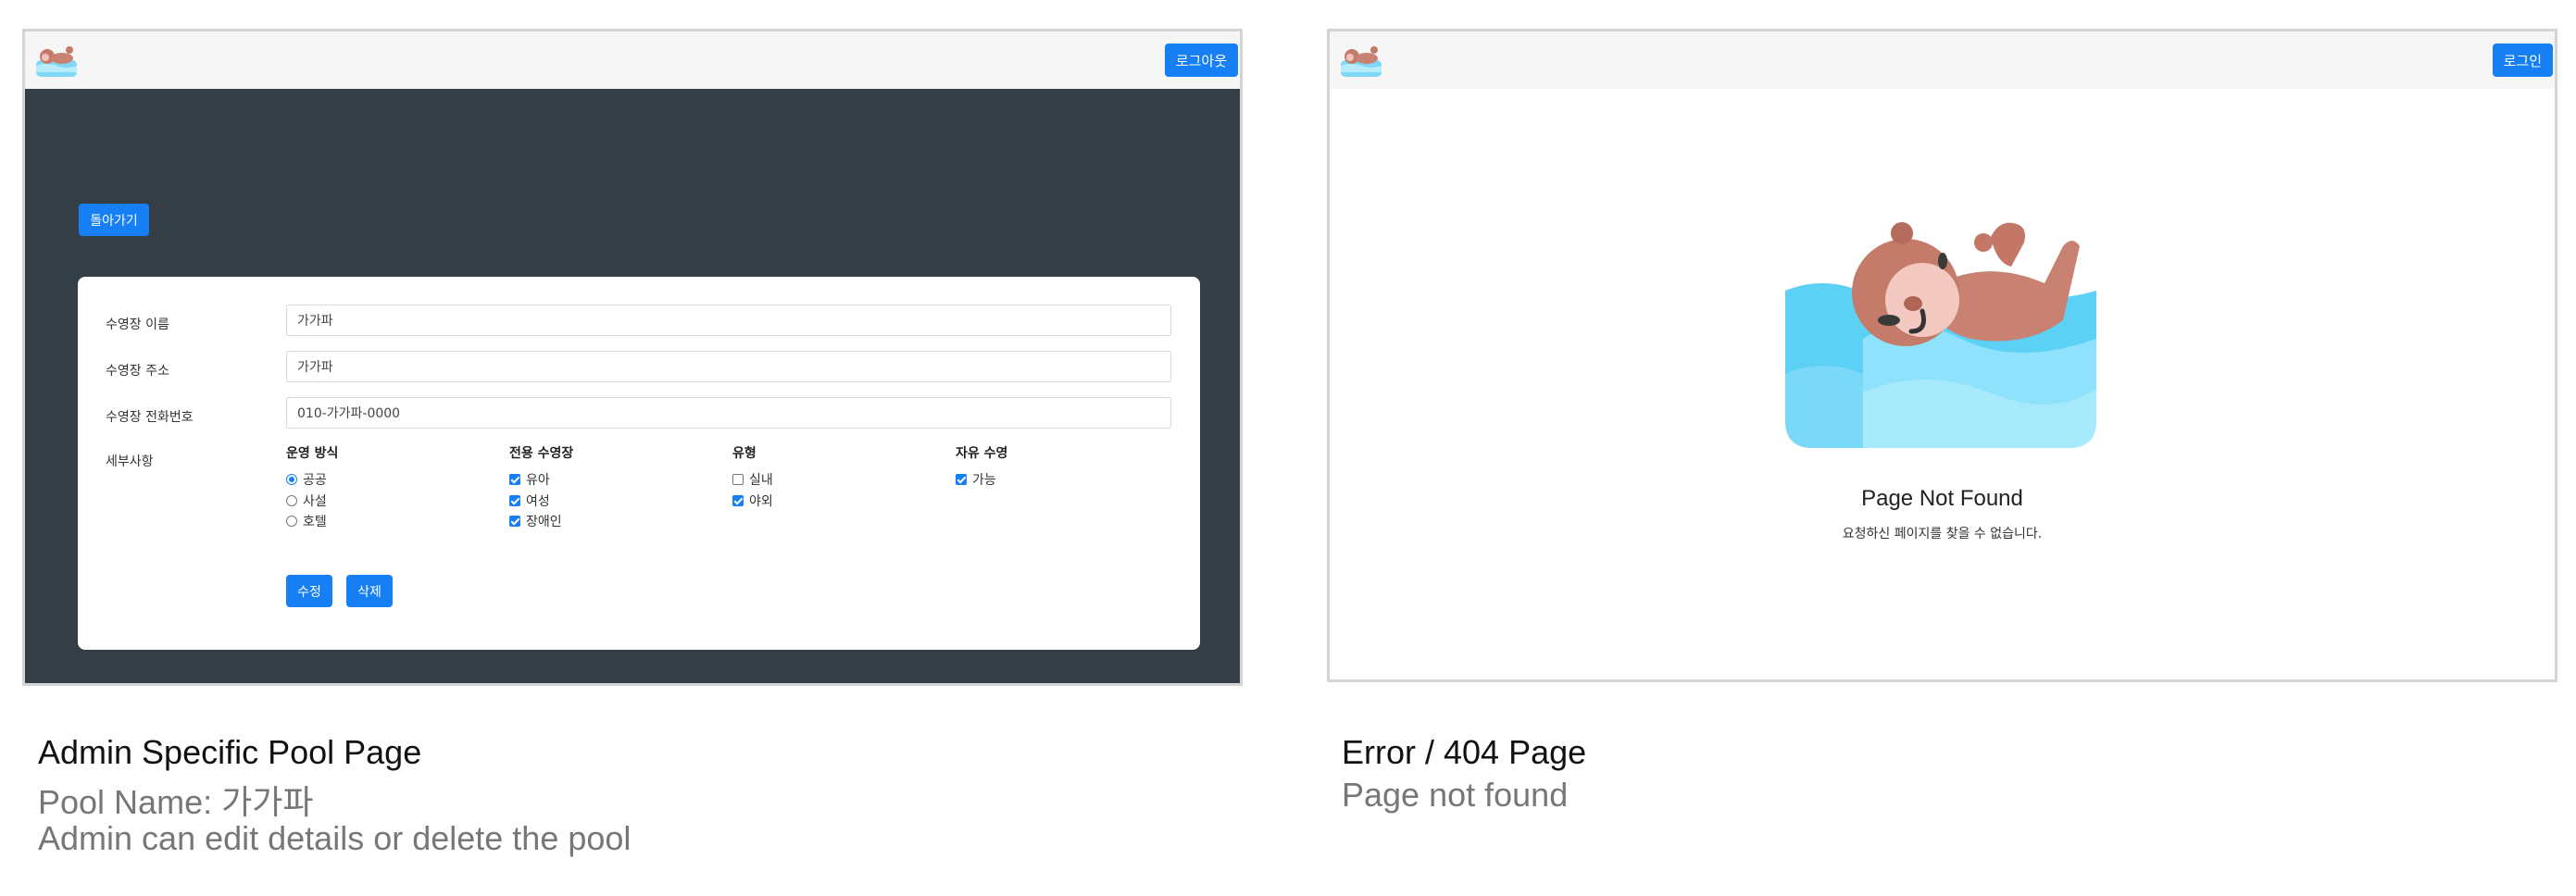  Describe the element at coordinates (312, 453) in the screenshot. I see `operation-title: 운영 방식` at that location.